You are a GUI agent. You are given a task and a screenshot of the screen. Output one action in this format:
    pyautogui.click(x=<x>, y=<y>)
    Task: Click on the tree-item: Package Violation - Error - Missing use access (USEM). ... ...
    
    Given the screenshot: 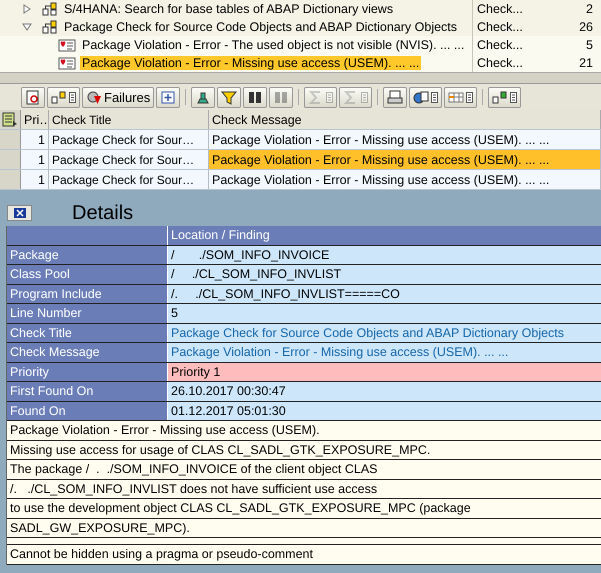 What is the action you would take?
    pyautogui.click(x=251, y=63)
    